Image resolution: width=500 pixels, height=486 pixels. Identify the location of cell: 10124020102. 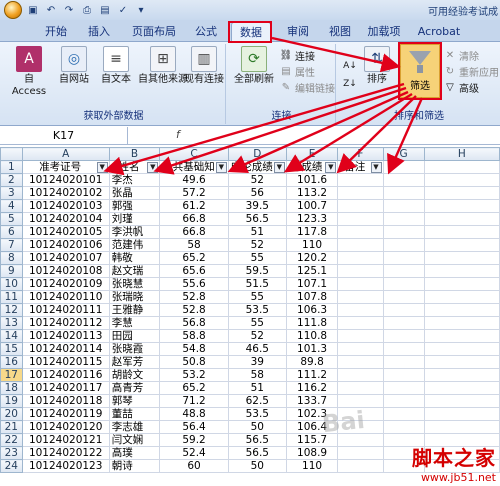
(65, 193).